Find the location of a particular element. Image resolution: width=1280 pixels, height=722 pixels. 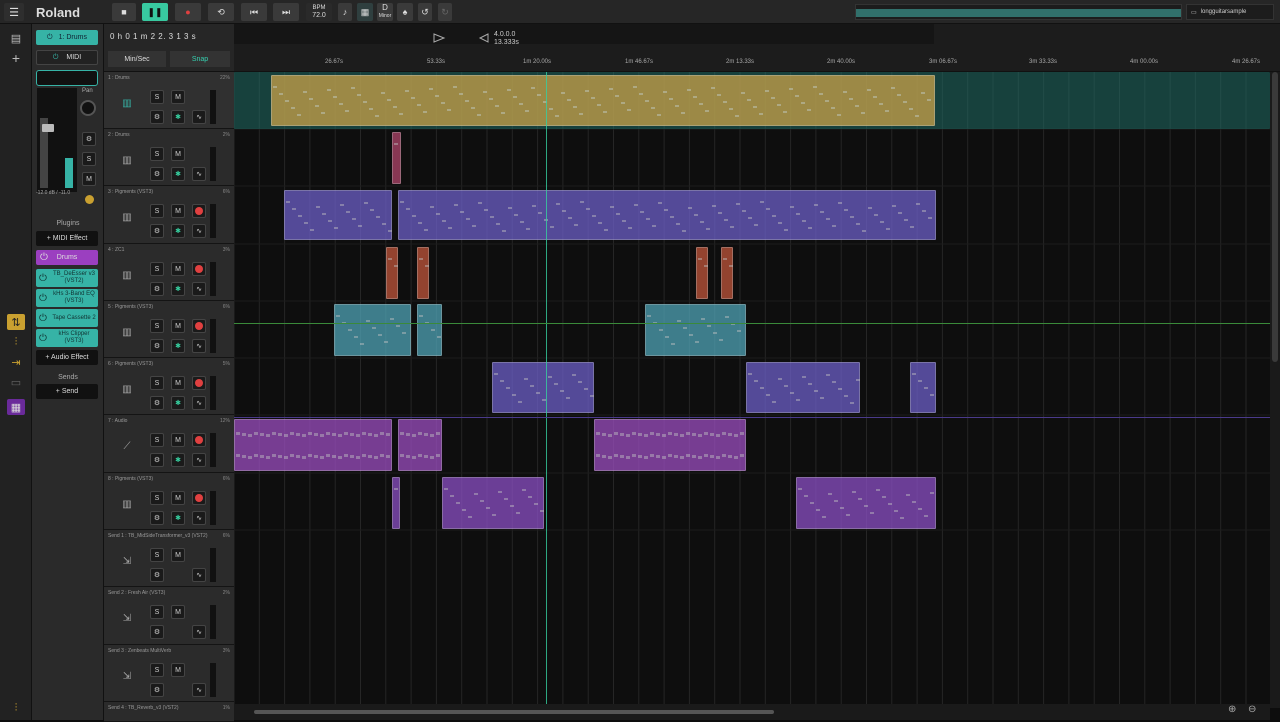

pan-knob is located at coordinates (88, 108).